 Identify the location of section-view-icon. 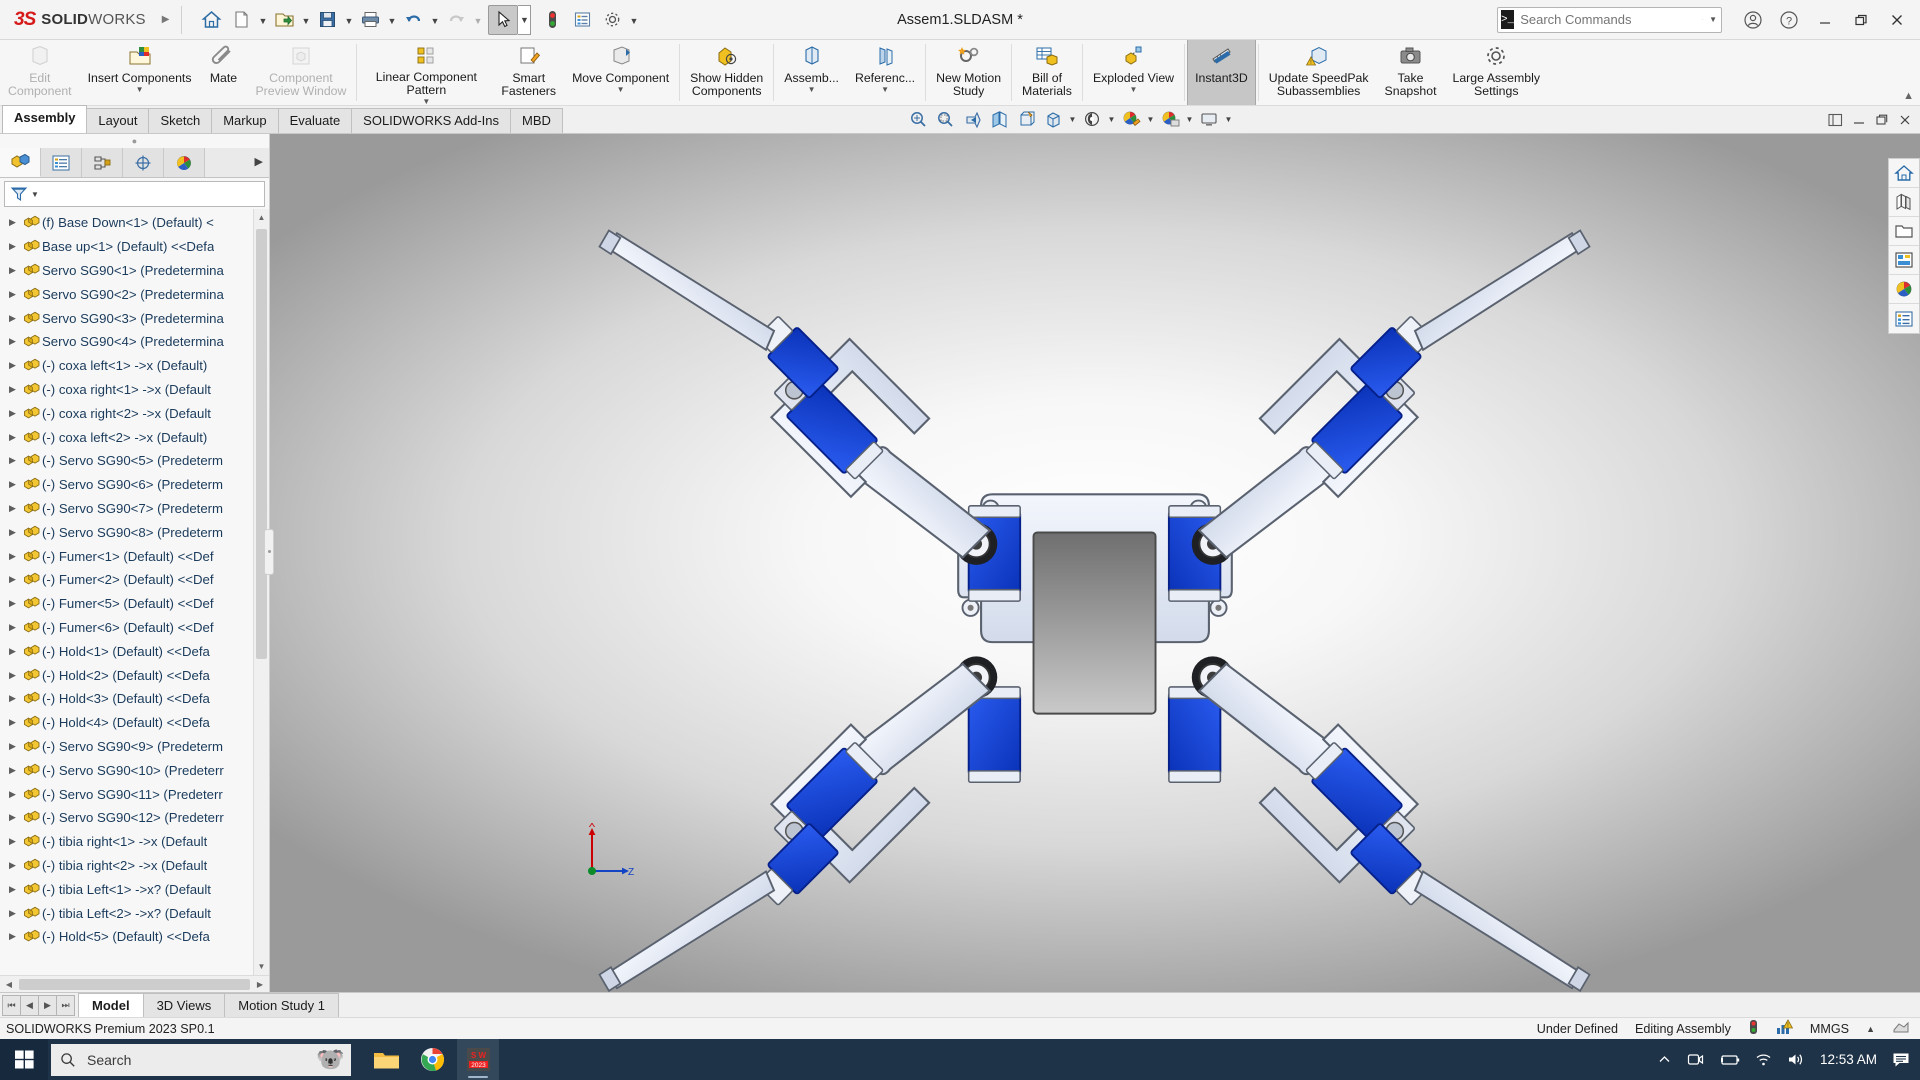
(999, 119).